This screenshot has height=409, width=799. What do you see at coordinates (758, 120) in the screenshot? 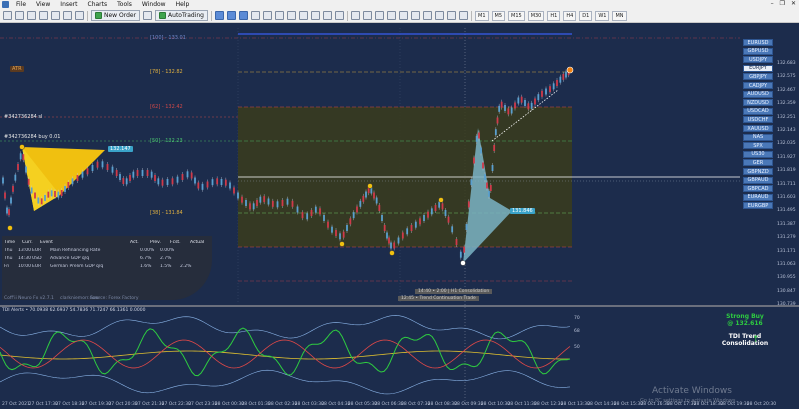
I see `pair-button-usdchf: USDCHF` at bounding box center [758, 120].